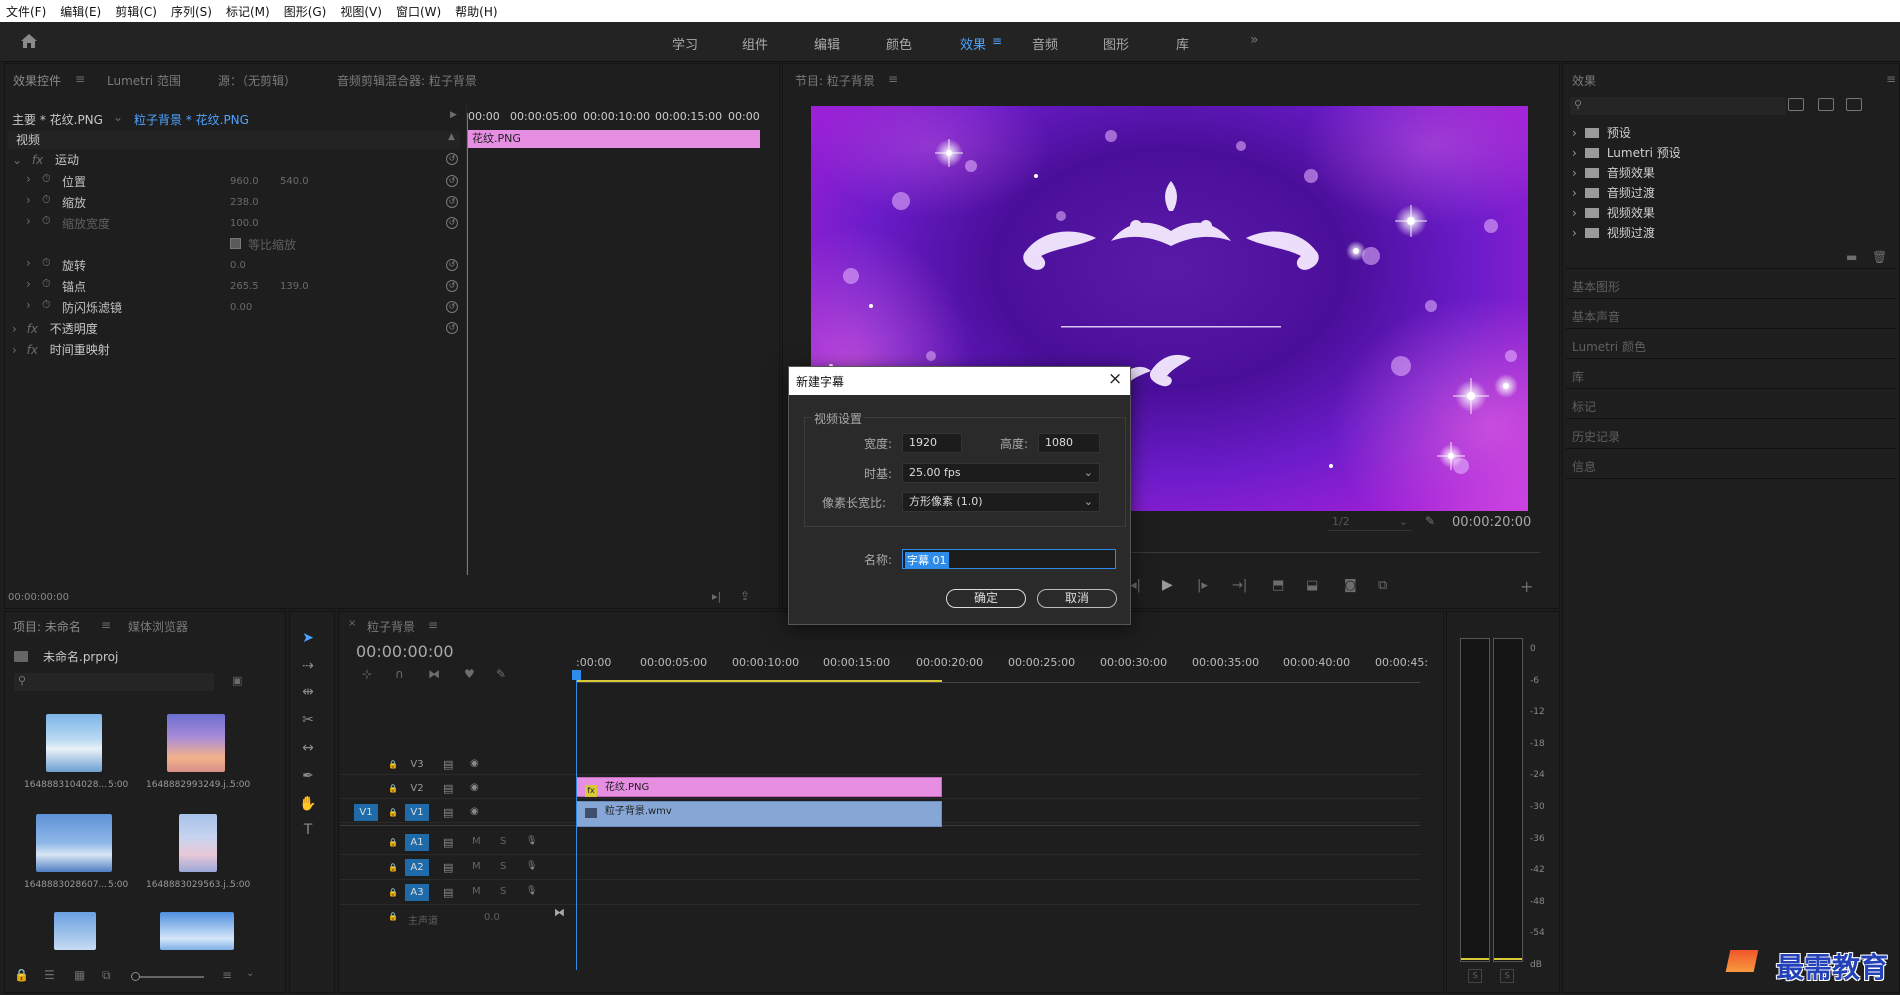 The height and width of the screenshot is (995, 1900). Describe the element at coordinates (308, 832) in the screenshot. I see `type-tool-icon: T` at that location.